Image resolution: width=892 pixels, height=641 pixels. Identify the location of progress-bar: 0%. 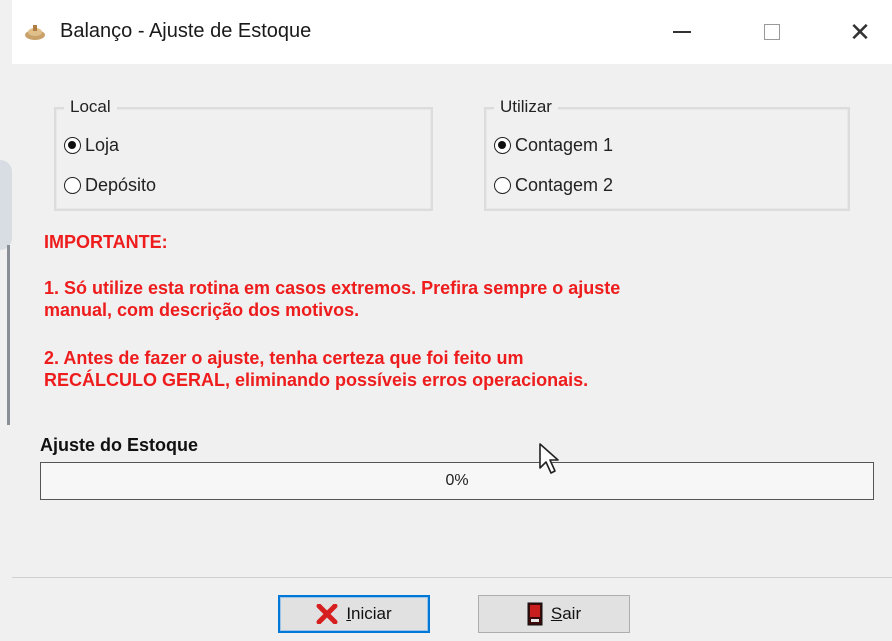
(457, 481).